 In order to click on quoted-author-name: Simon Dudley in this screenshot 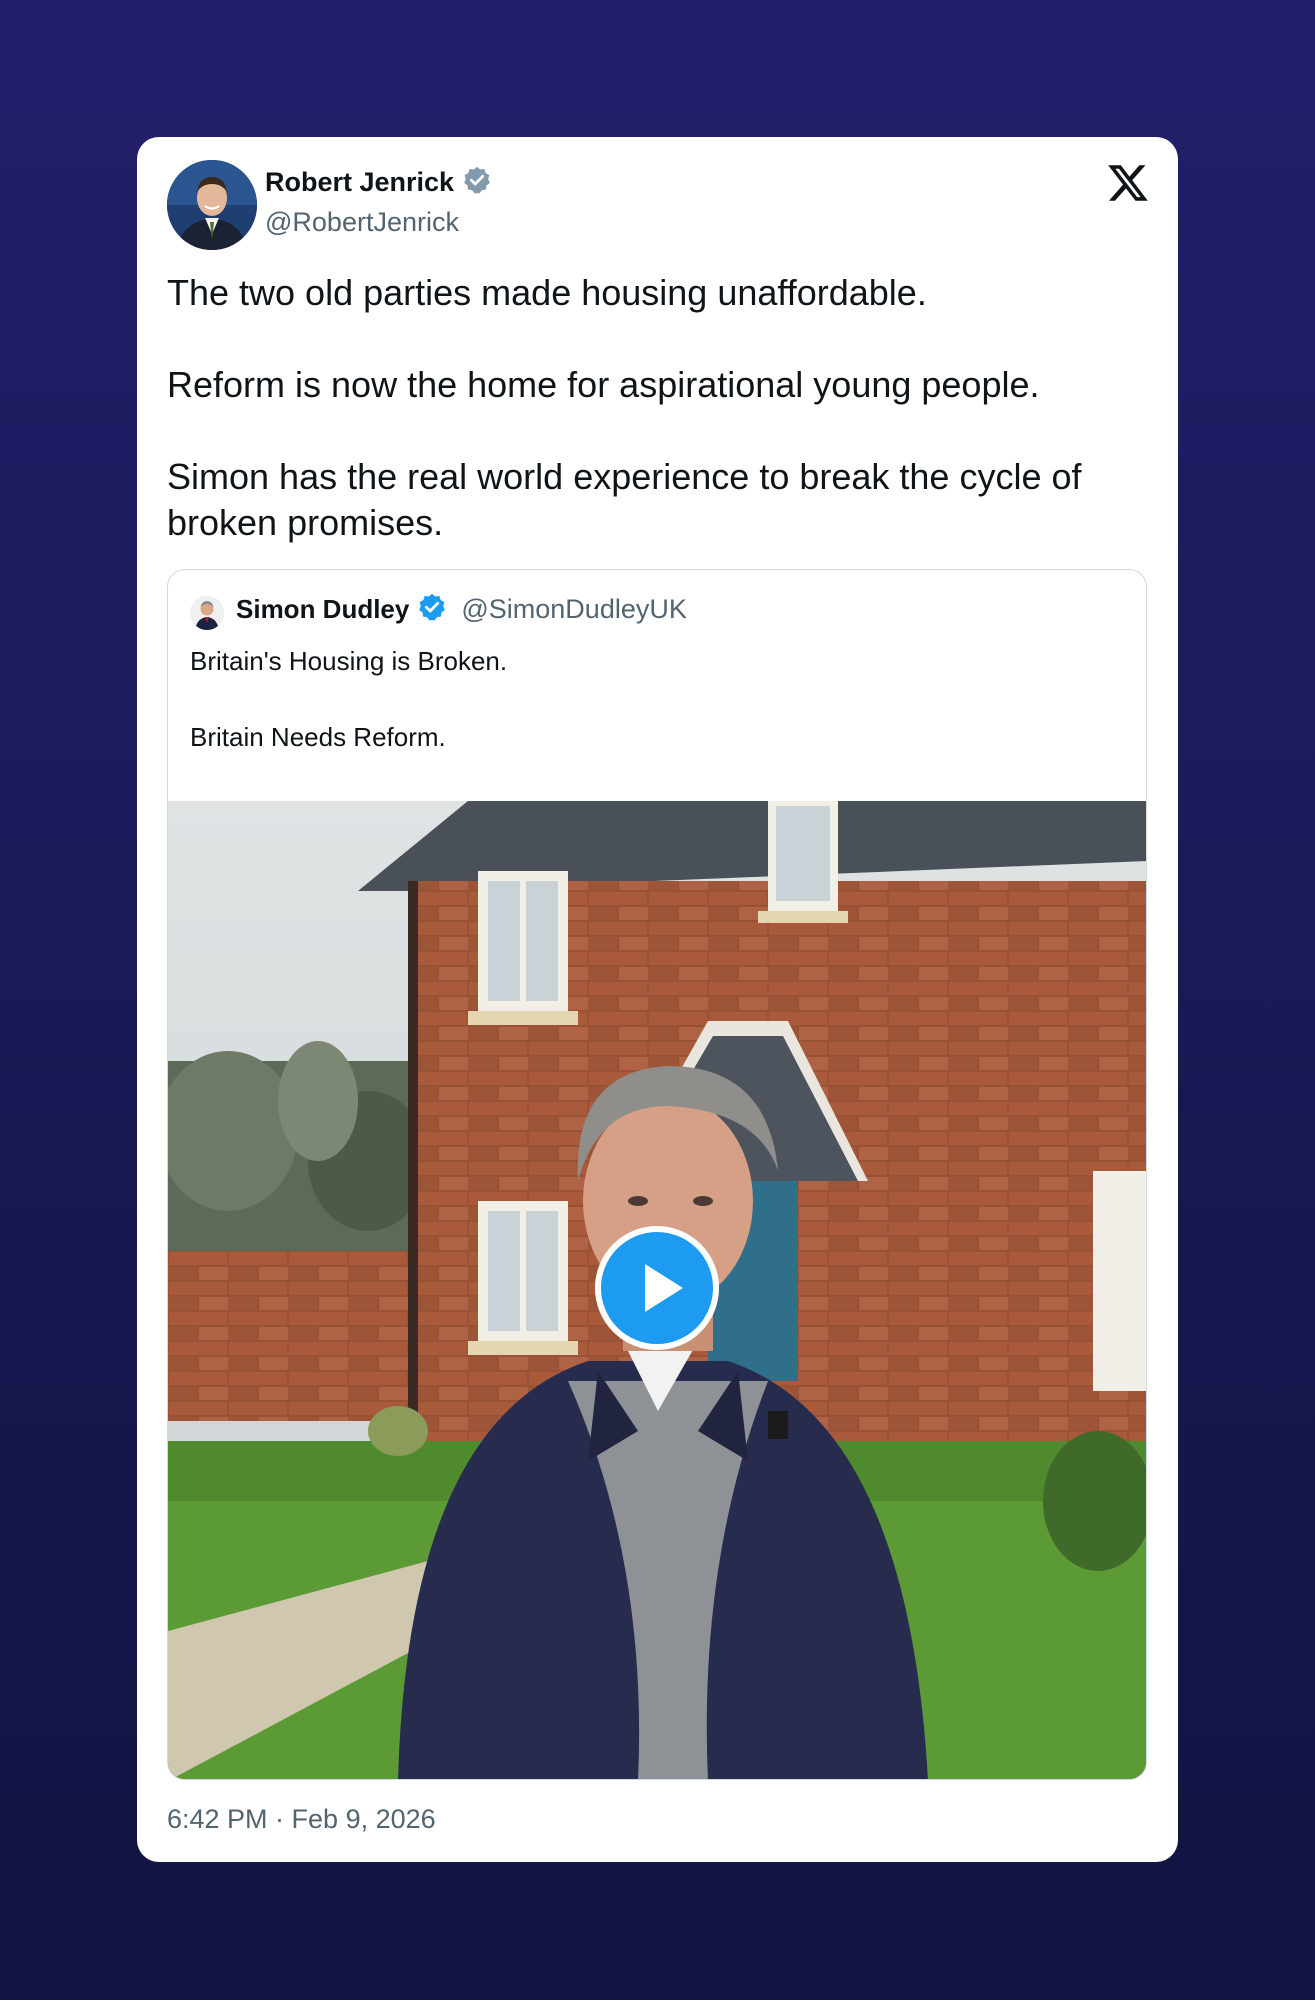, I will do `click(322, 609)`.